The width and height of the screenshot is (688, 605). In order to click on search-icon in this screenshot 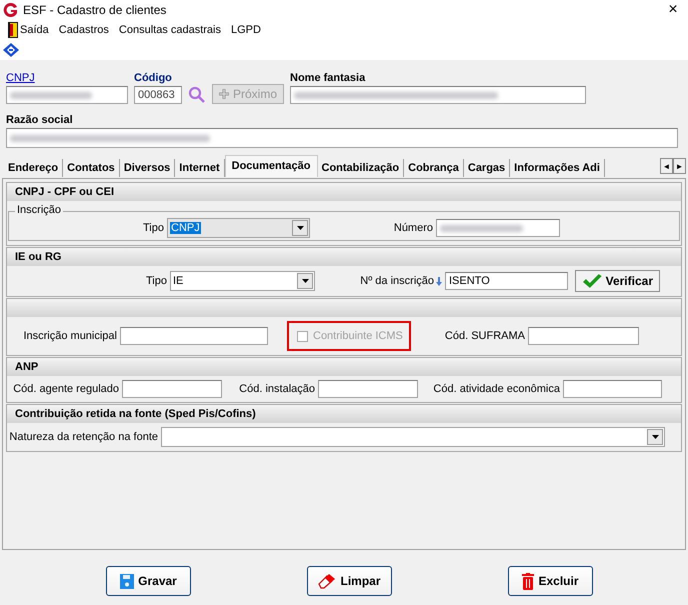, I will do `click(197, 95)`.